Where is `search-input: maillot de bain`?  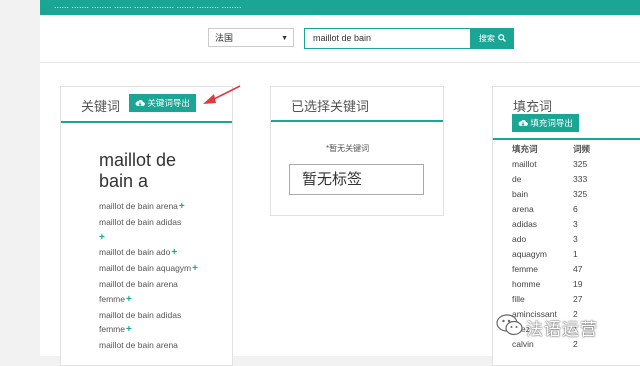
search-input: maillot de bain is located at coordinates (387, 38).